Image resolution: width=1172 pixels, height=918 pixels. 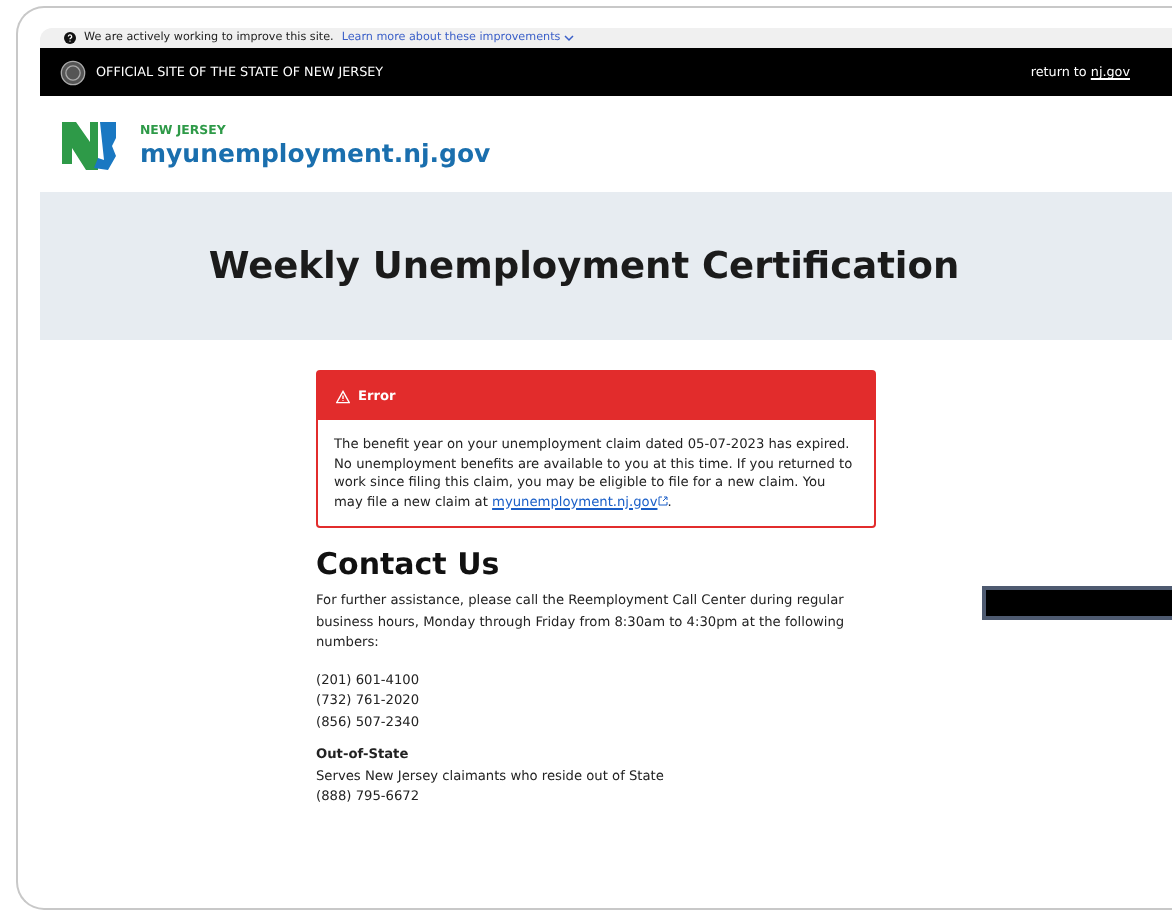 I want to click on chevron-down-icon, so click(x=569, y=38).